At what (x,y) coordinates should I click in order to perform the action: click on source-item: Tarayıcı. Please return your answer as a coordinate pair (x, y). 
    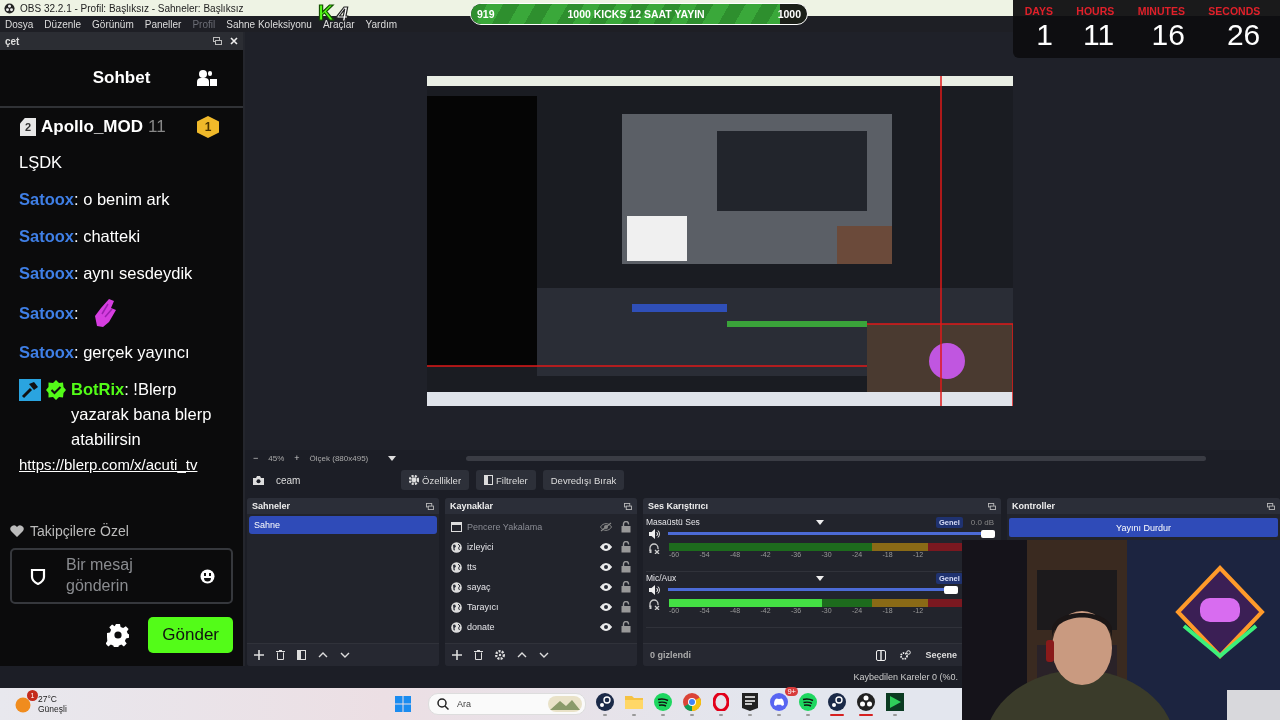
    Looking at the image, I should click on (531, 607).